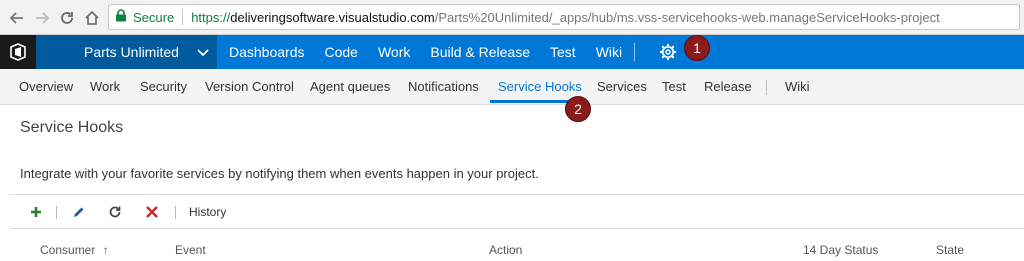  What do you see at coordinates (443, 86) in the screenshot?
I see `tab-notifications: Notifications` at bounding box center [443, 86].